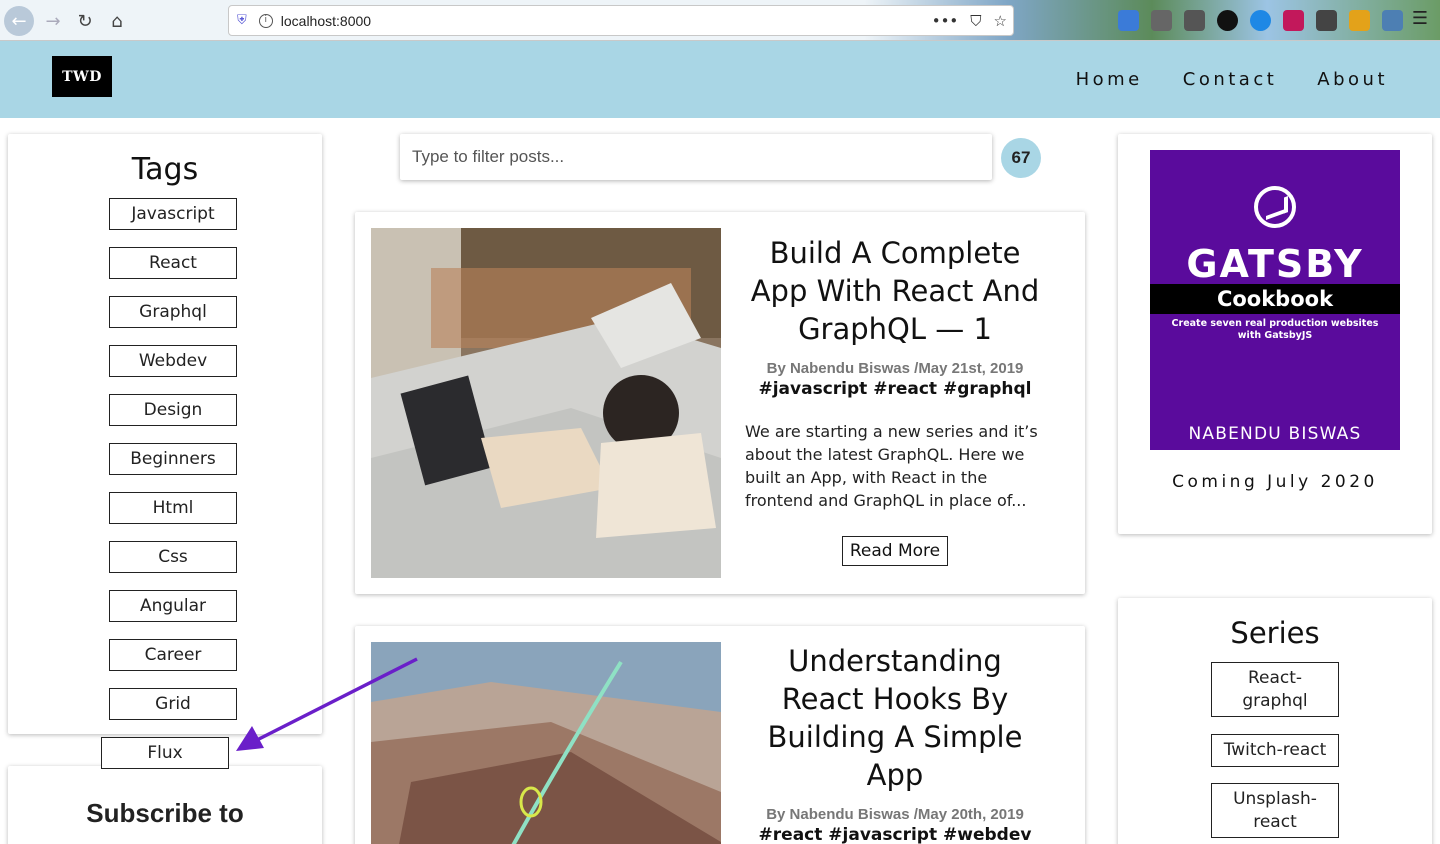  What do you see at coordinates (173, 655) in the screenshot?
I see `tag-career: Career` at bounding box center [173, 655].